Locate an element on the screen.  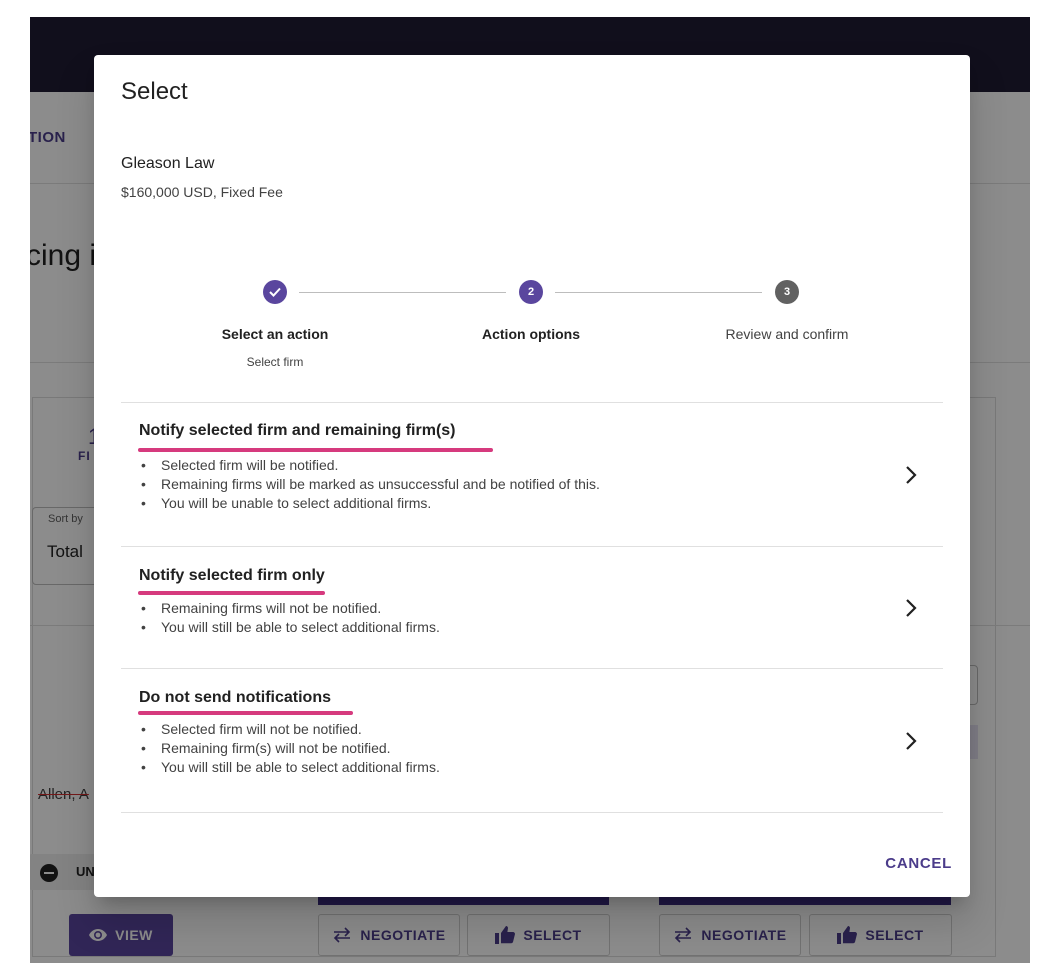
step-1-complete is located at coordinates (275, 292).